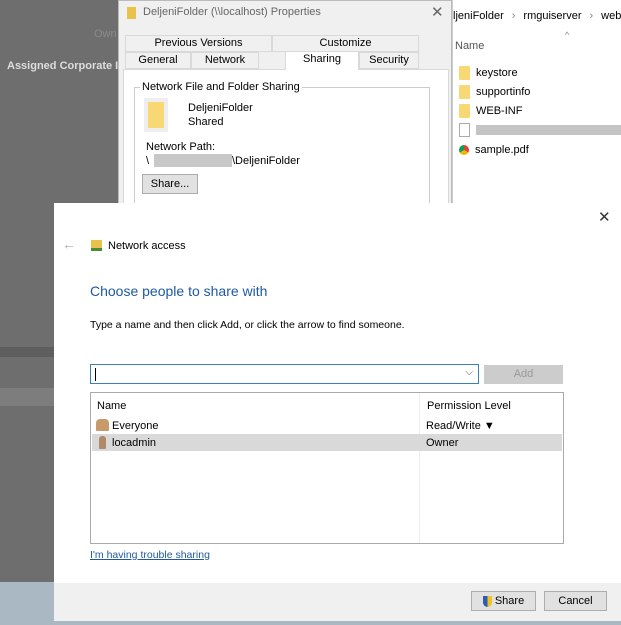 The width and height of the screenshot is (621, 625). What do you see at coordinates (460, 426) in the screenshot?
I see `permission-dropdown: Read/Write ▼` at bounding box center [460, 426].